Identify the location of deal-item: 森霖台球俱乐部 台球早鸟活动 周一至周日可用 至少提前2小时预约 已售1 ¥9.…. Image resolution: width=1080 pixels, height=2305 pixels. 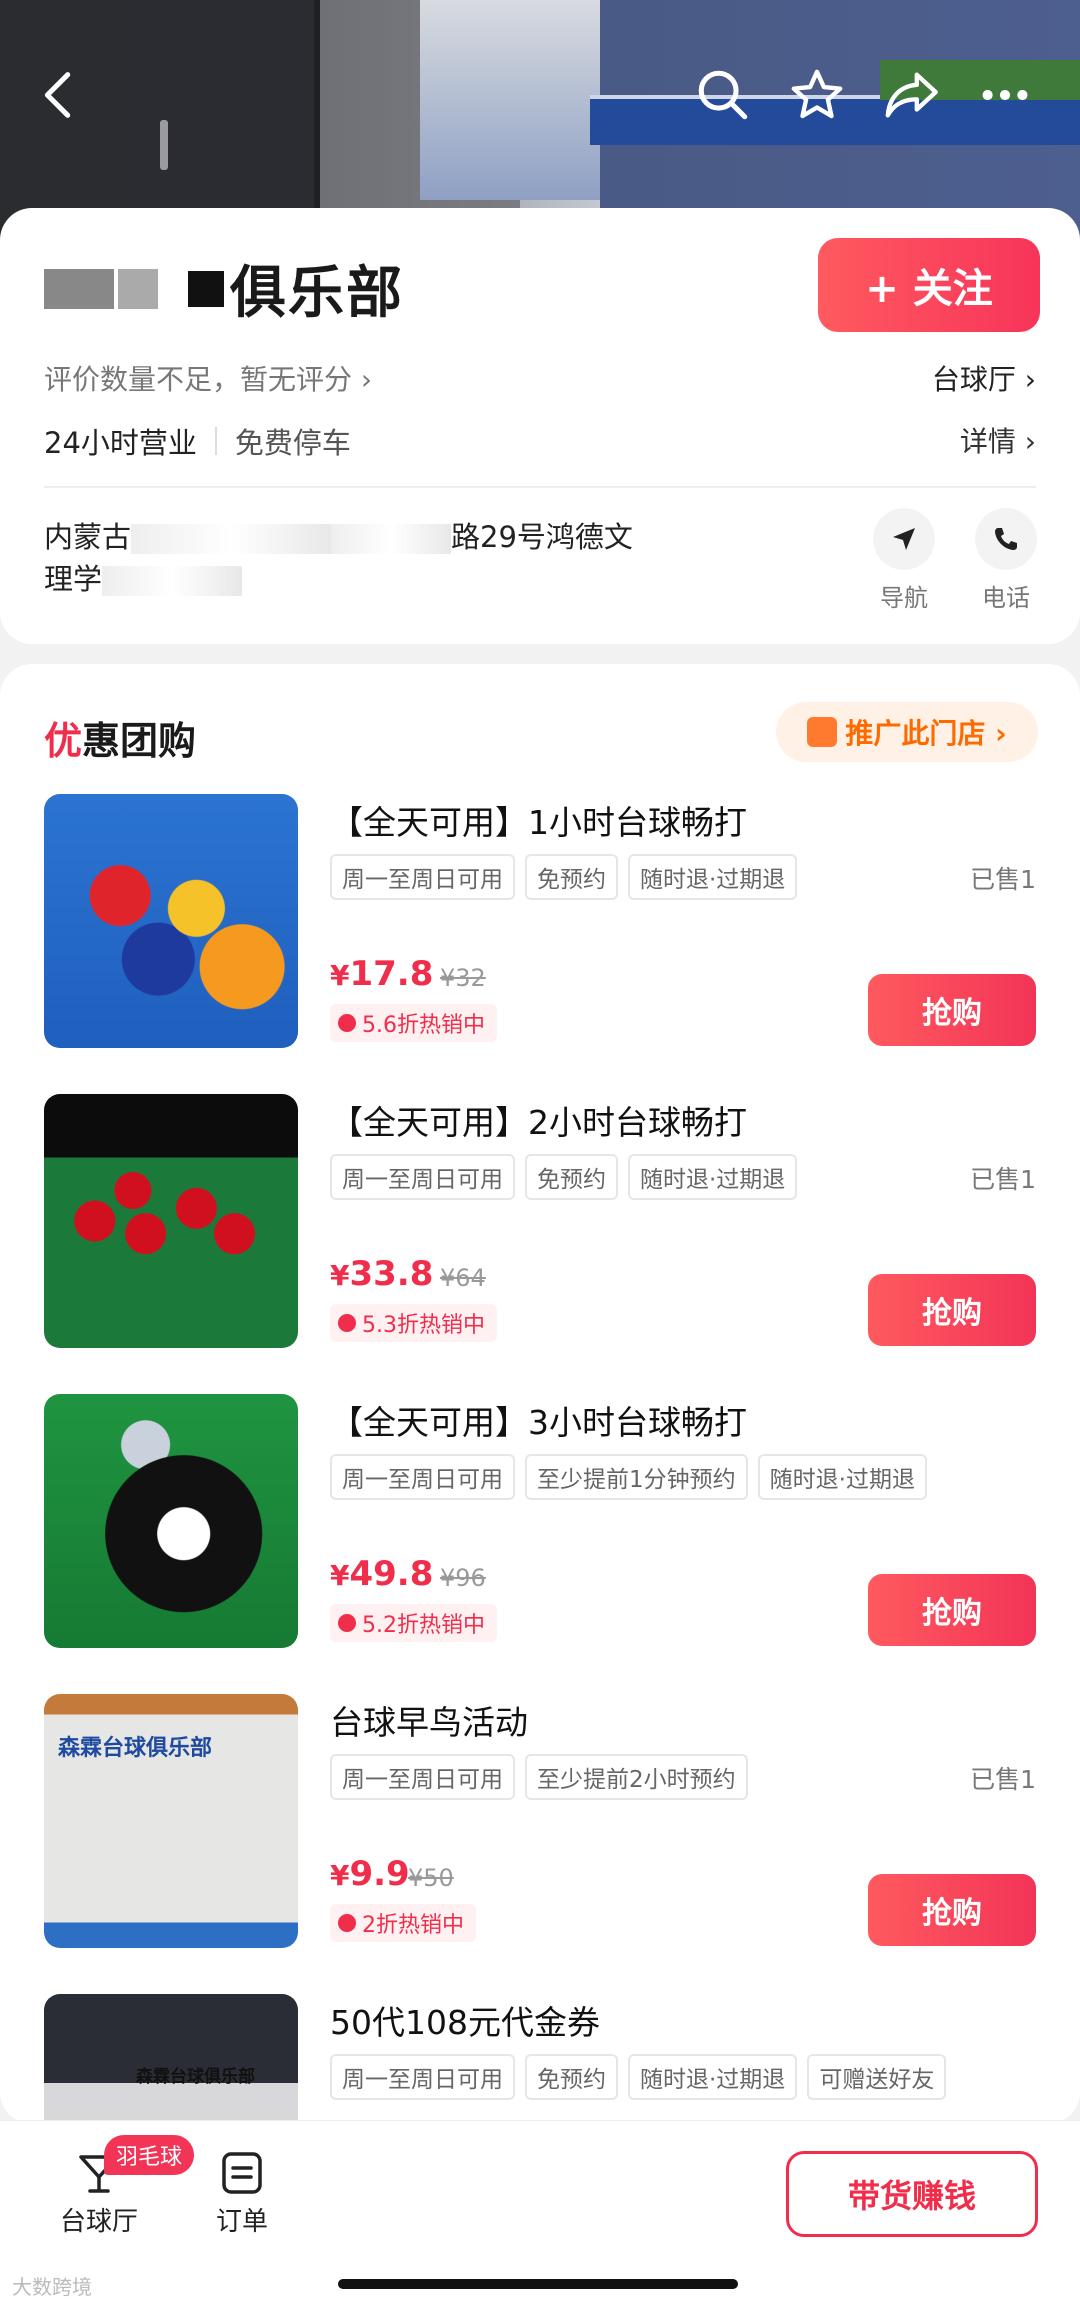
(540, 1824).